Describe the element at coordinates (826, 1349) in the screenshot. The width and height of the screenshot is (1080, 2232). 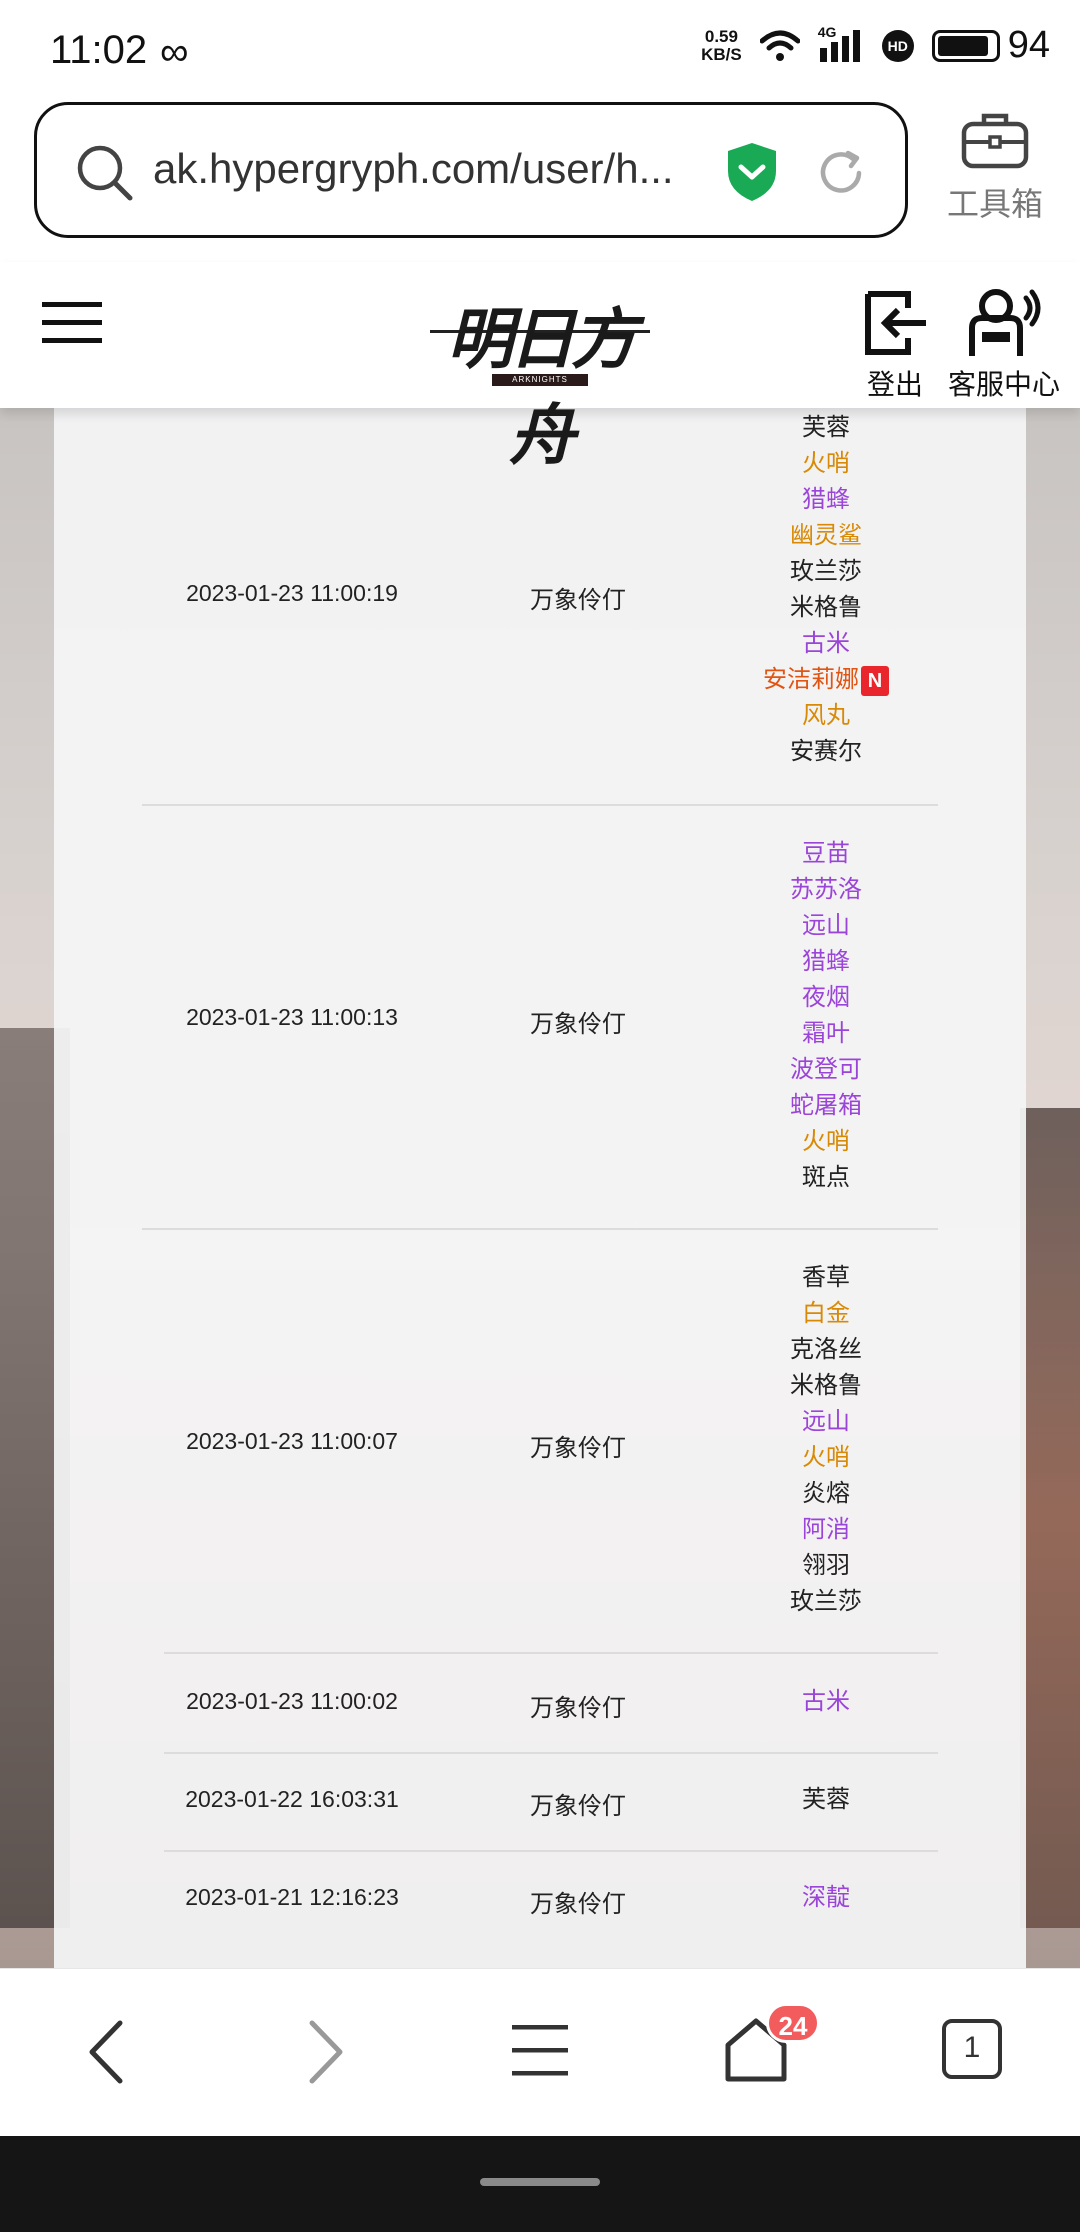
I see `operator-name: 克洛丝` at that location.